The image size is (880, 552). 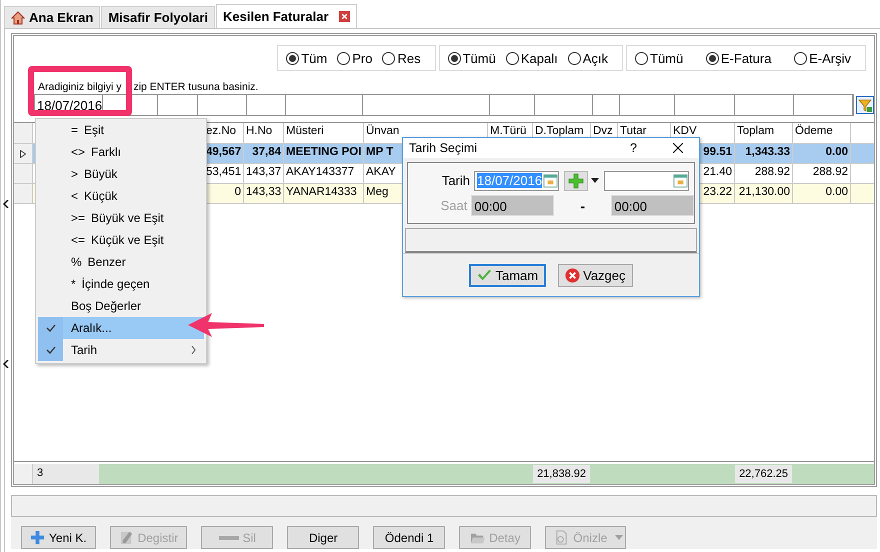 I want to click on menu-item: <= Küçük ve Eşit, so click(x=121, y=240).